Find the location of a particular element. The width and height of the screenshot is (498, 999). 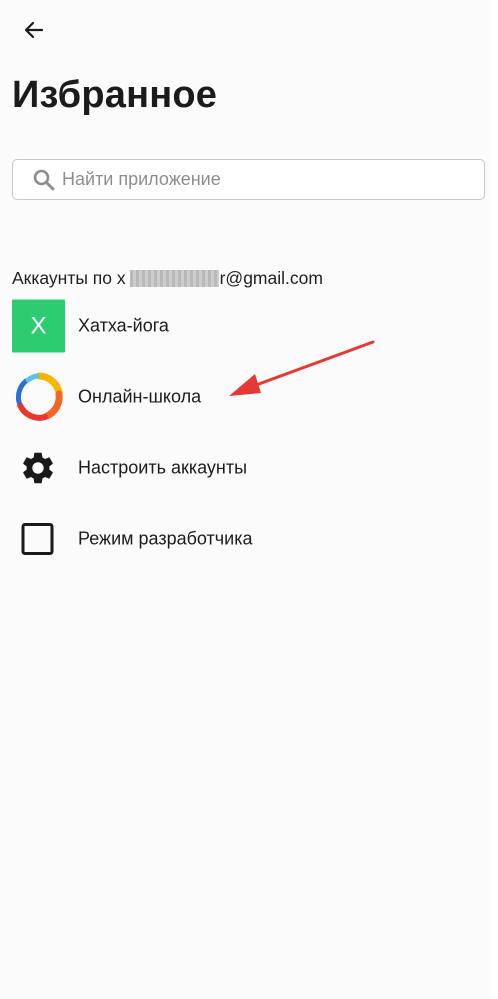

list-item-label: Хатха-йога is located at coordinates (123, 325).